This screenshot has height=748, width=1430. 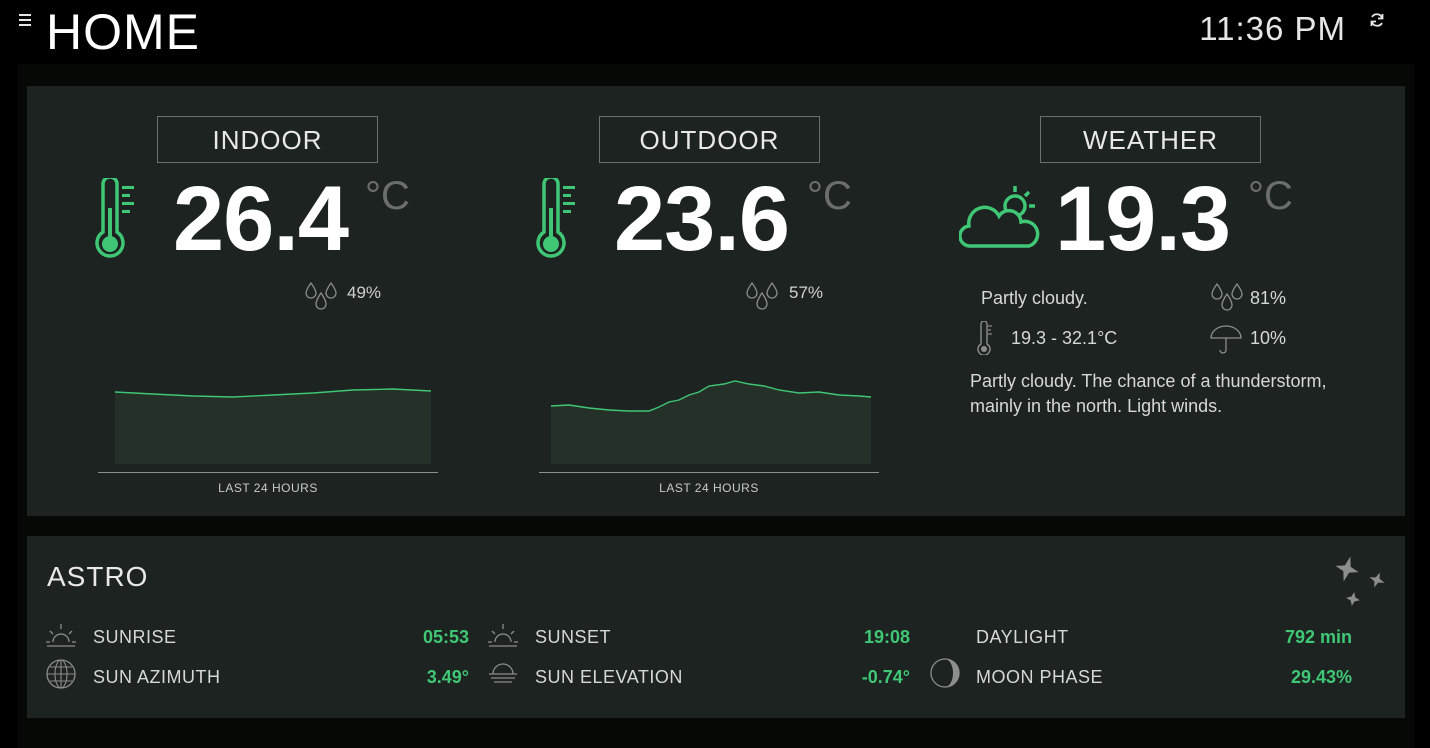 What do you see at coordinates (267, 139) in the screenshot?
I see `indoor-label: INDOOR` at bounding box center [267, 139].